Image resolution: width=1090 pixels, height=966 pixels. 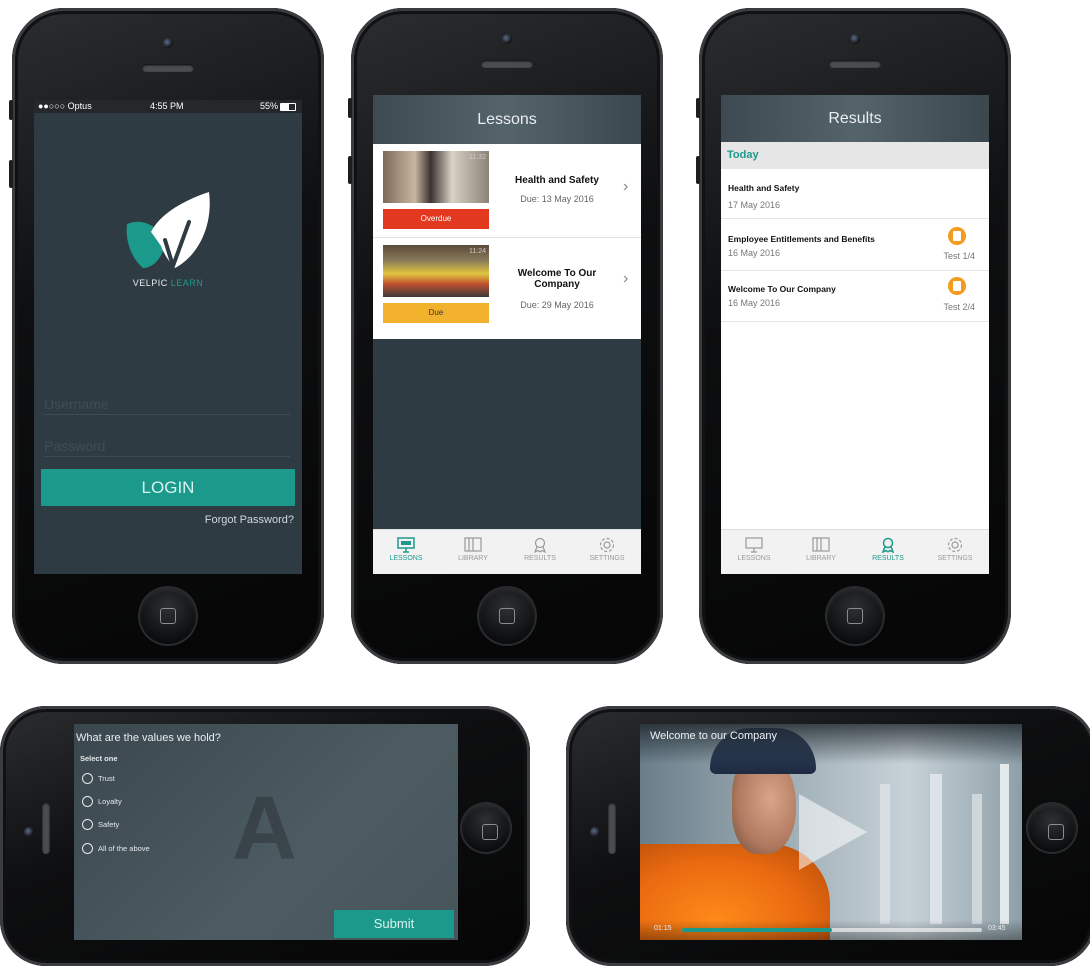 I want to click on option-label: Loyalty, so click(x=110, y=801).